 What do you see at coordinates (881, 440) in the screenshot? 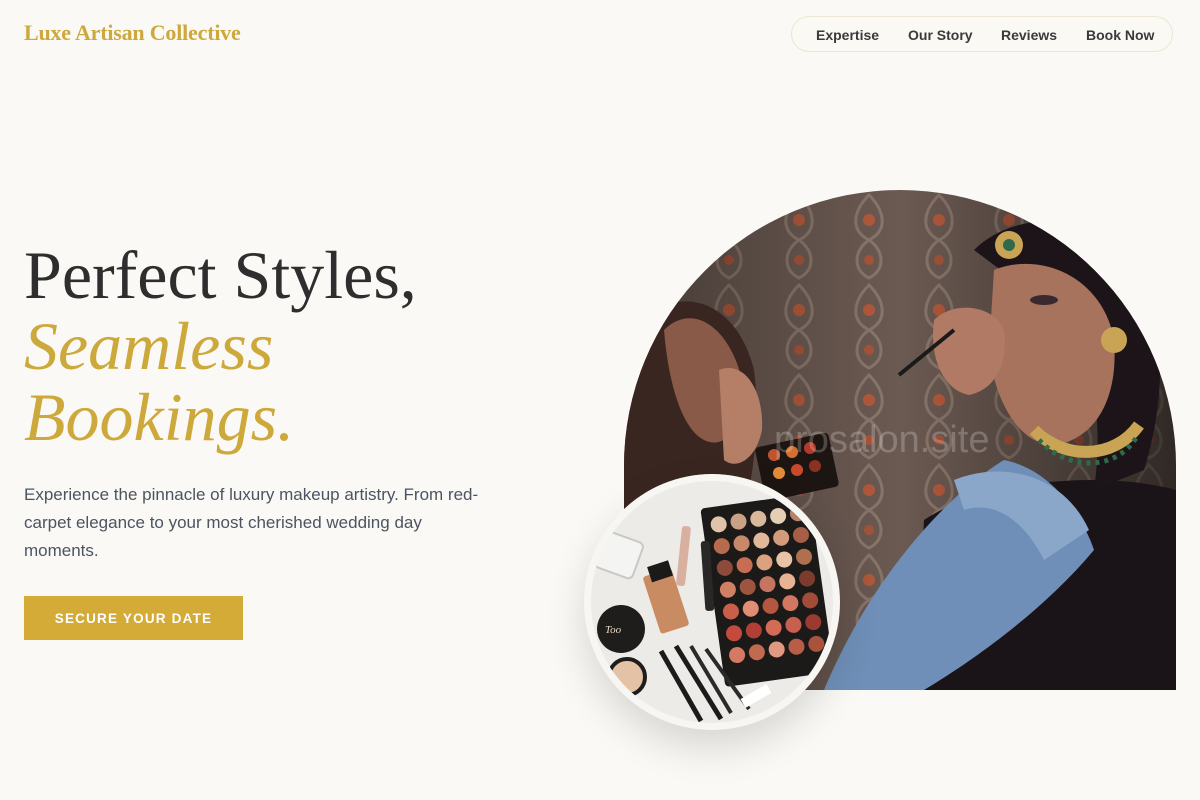
I see `main-photo-watermark: prosalon.site` at bounding box center [881, 440].